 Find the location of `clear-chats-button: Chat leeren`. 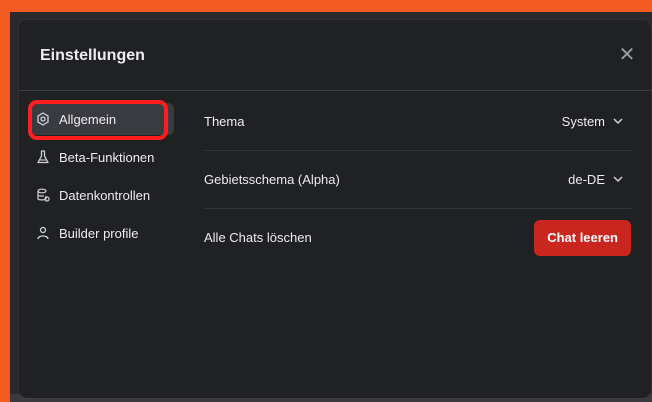

clear-chats-button: Chat leeren is located at coordinates (582, 237).